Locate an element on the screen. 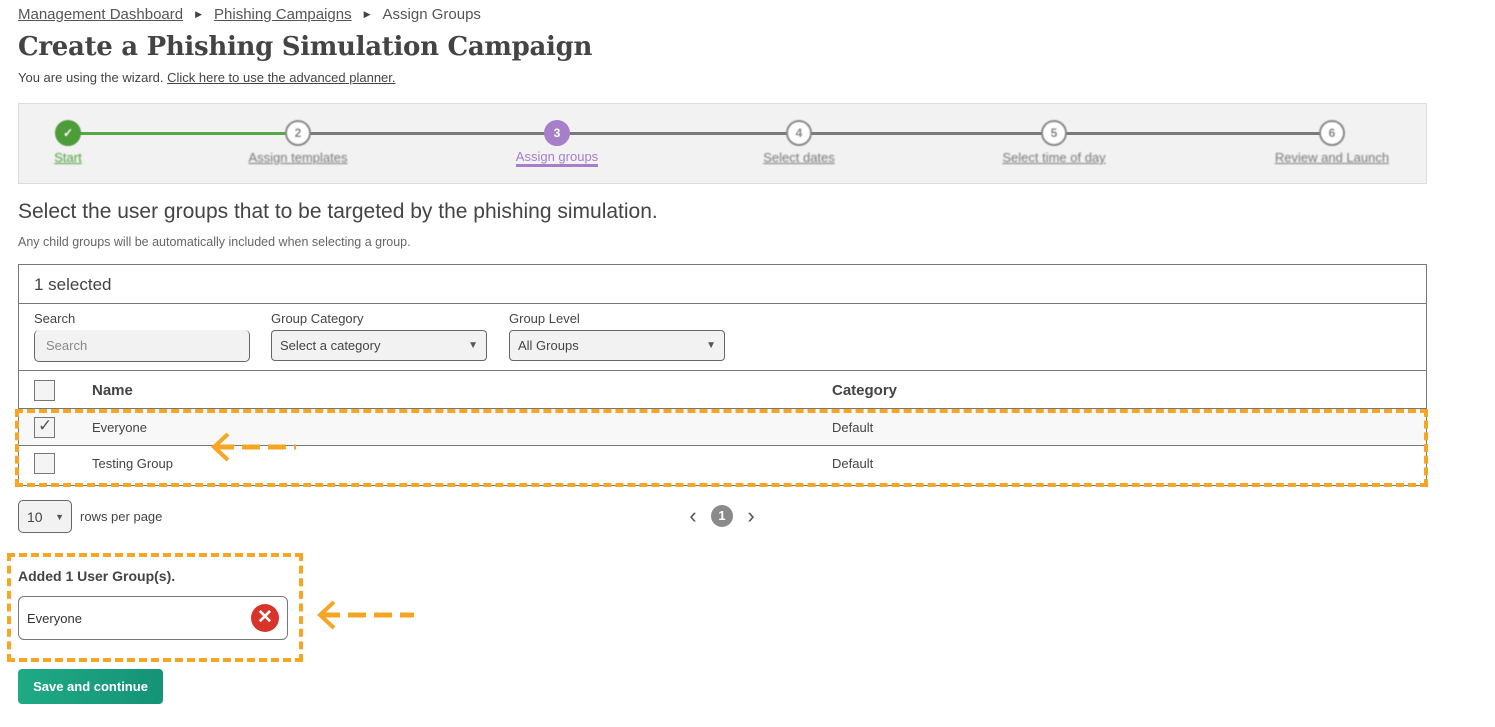 This screenshot has height=727, width=1495. step-select-time-of-day: 5 Select time of day is located at coordinates (1054, 143).